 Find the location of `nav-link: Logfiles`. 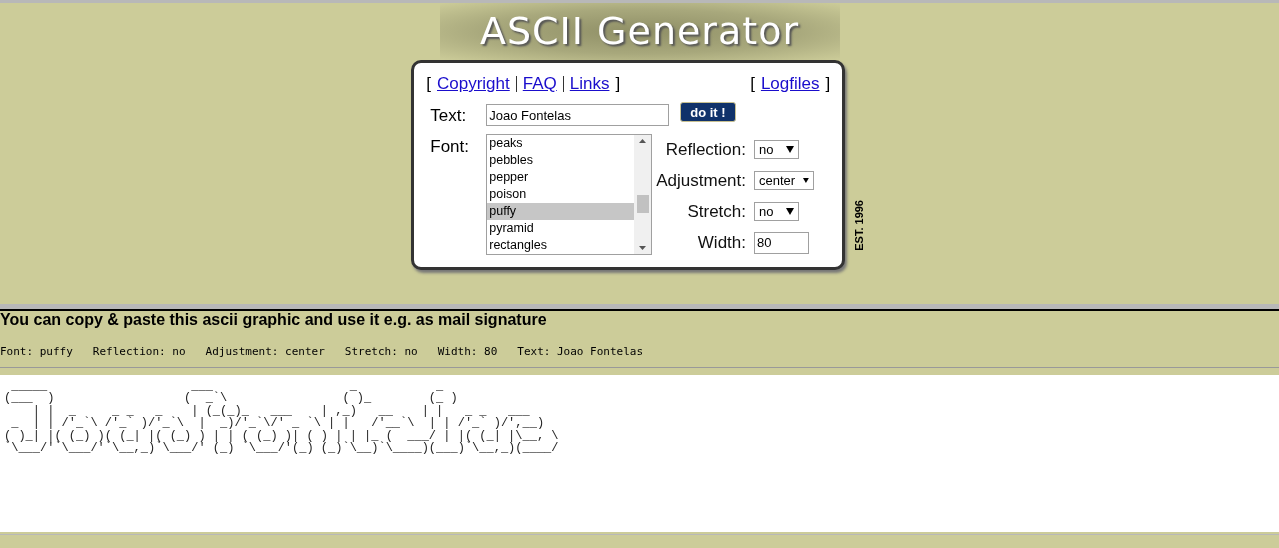

nav-link: Logfiles is located at coordinates (790, 84).